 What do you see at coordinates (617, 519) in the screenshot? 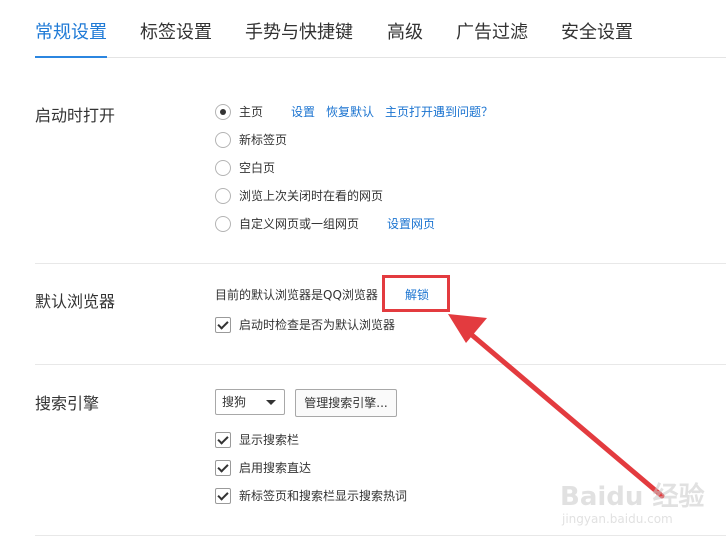
I see `watermark-url: jingyan.baidu.com` at bounding box center [617, 519].